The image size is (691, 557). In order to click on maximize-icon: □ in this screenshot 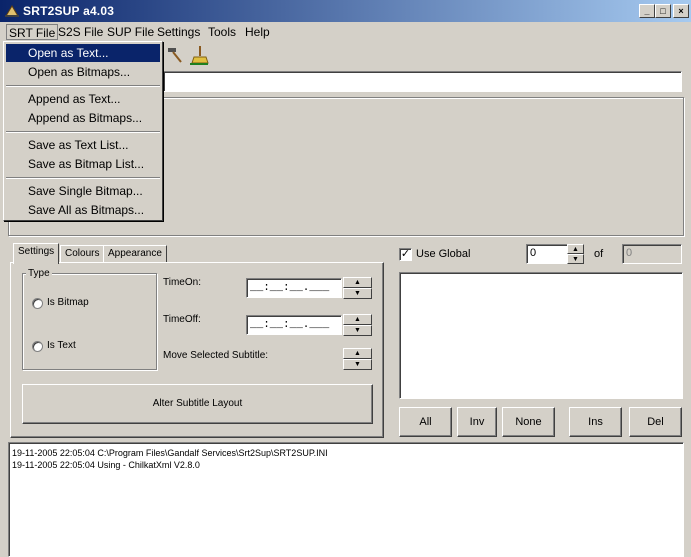, I will do `click(663, 11)`.